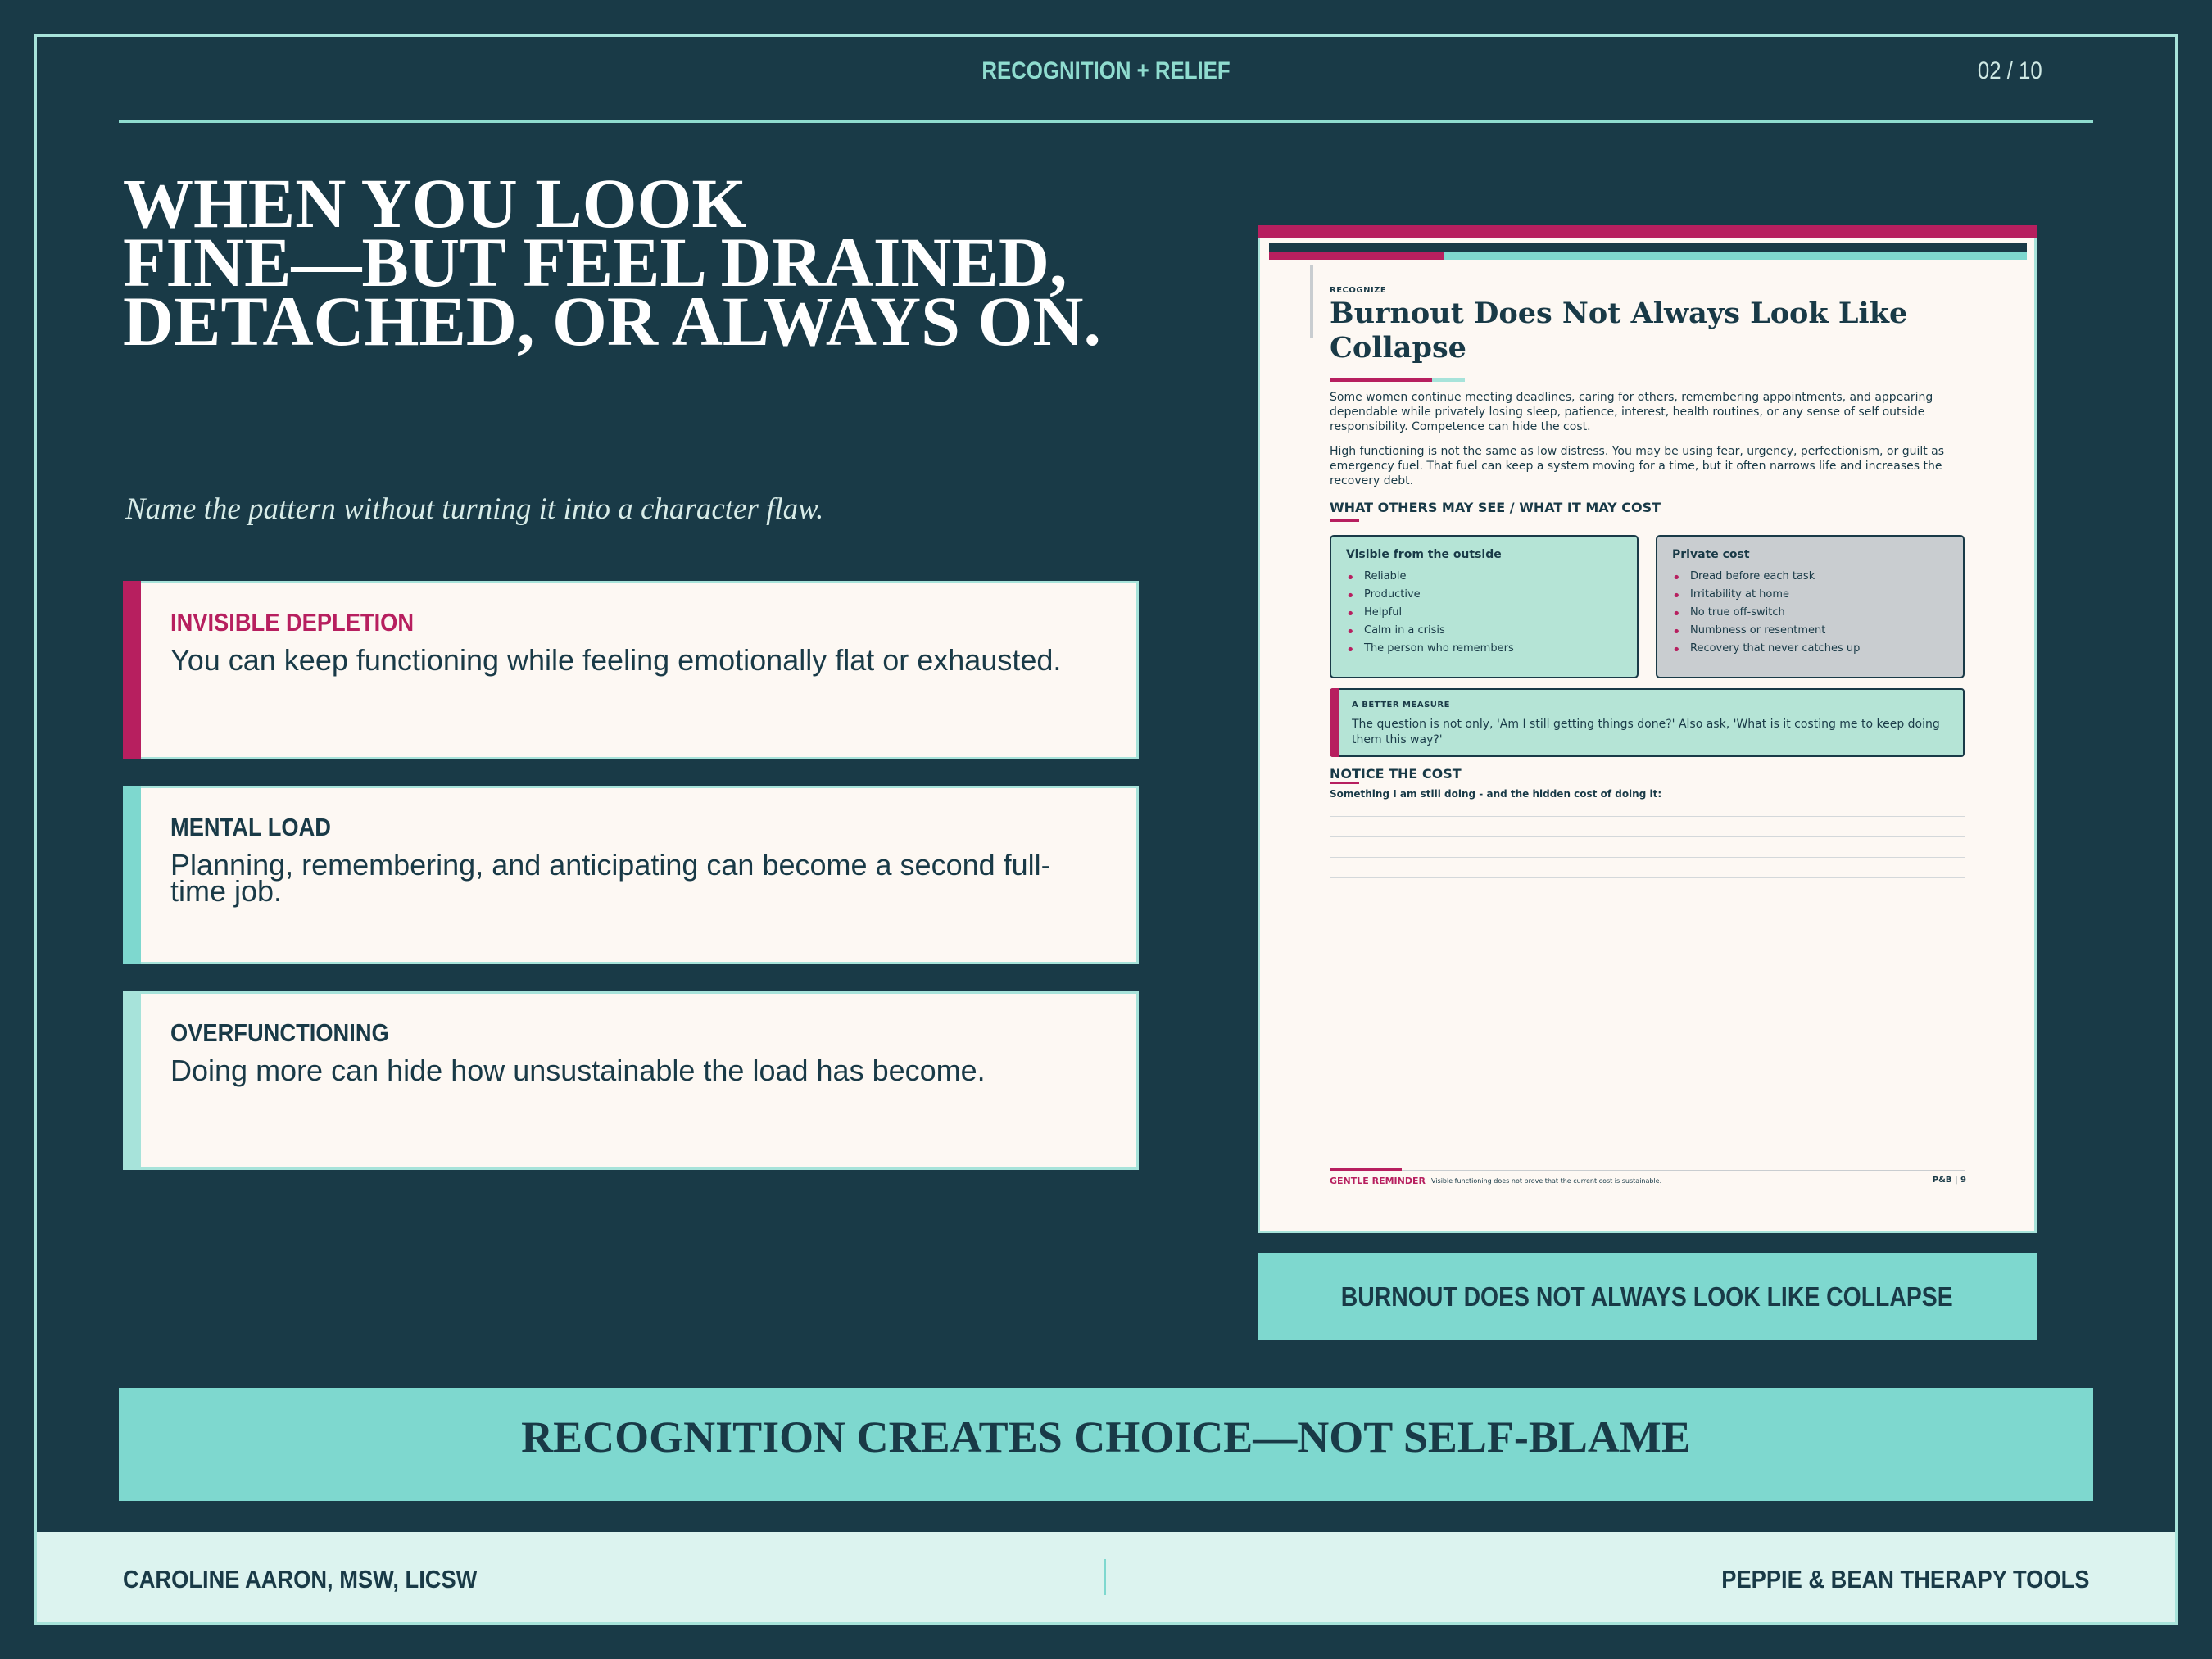 The height and width of the screenshot is (1659, 2212). What do you see at coordinates (1378, 1181) in the screenshot?
I see `doc-footer-label: GENTLE REMINDER` at bounding box center [1378, 1181].